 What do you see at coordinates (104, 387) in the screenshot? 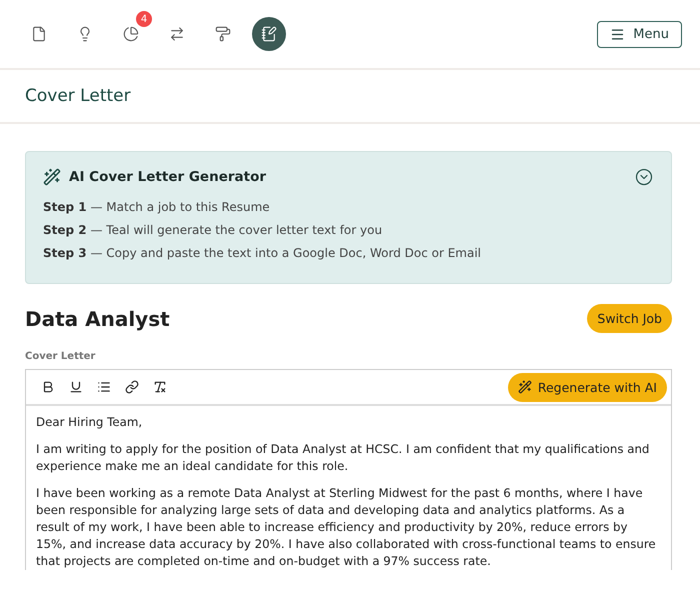
I see `list-icon` at bounding box center [104, 387].